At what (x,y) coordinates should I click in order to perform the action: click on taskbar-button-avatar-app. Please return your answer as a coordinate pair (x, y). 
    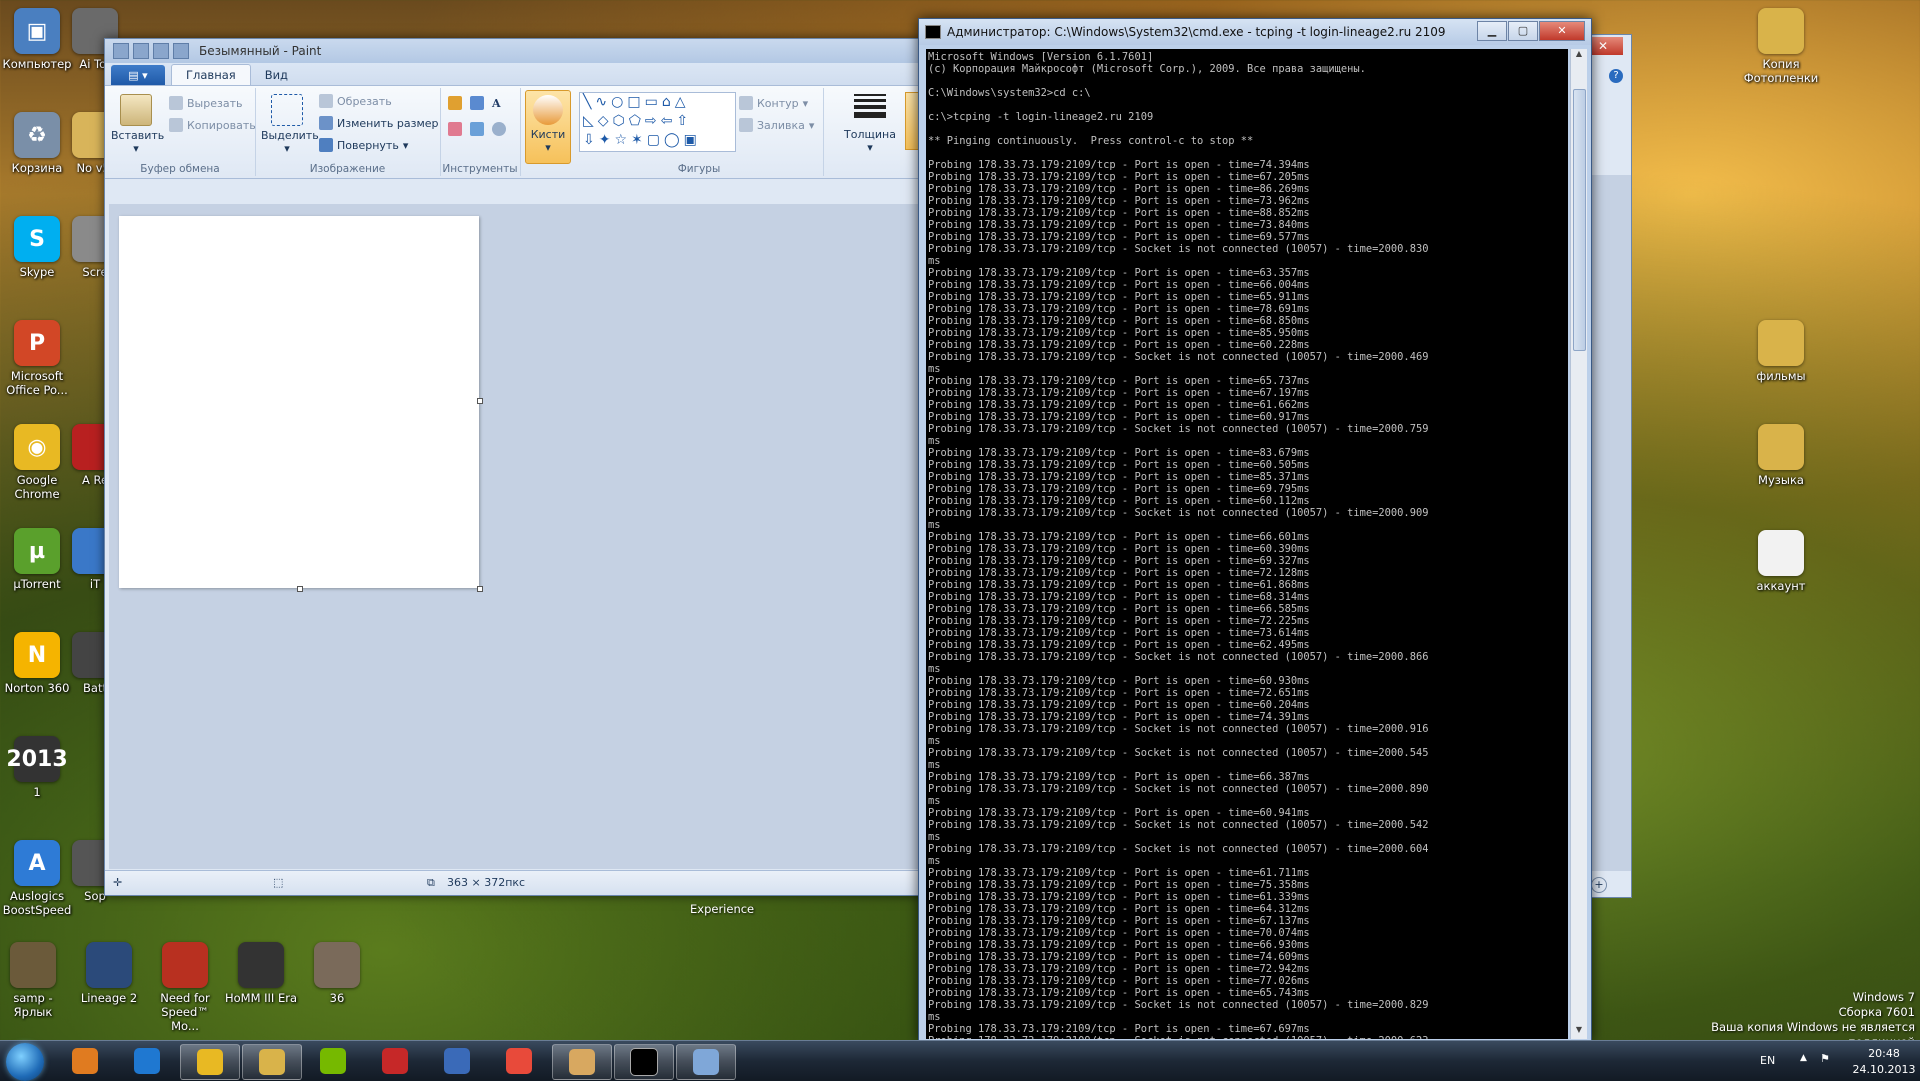
    Looking at the image, I should click on (582, 1062).